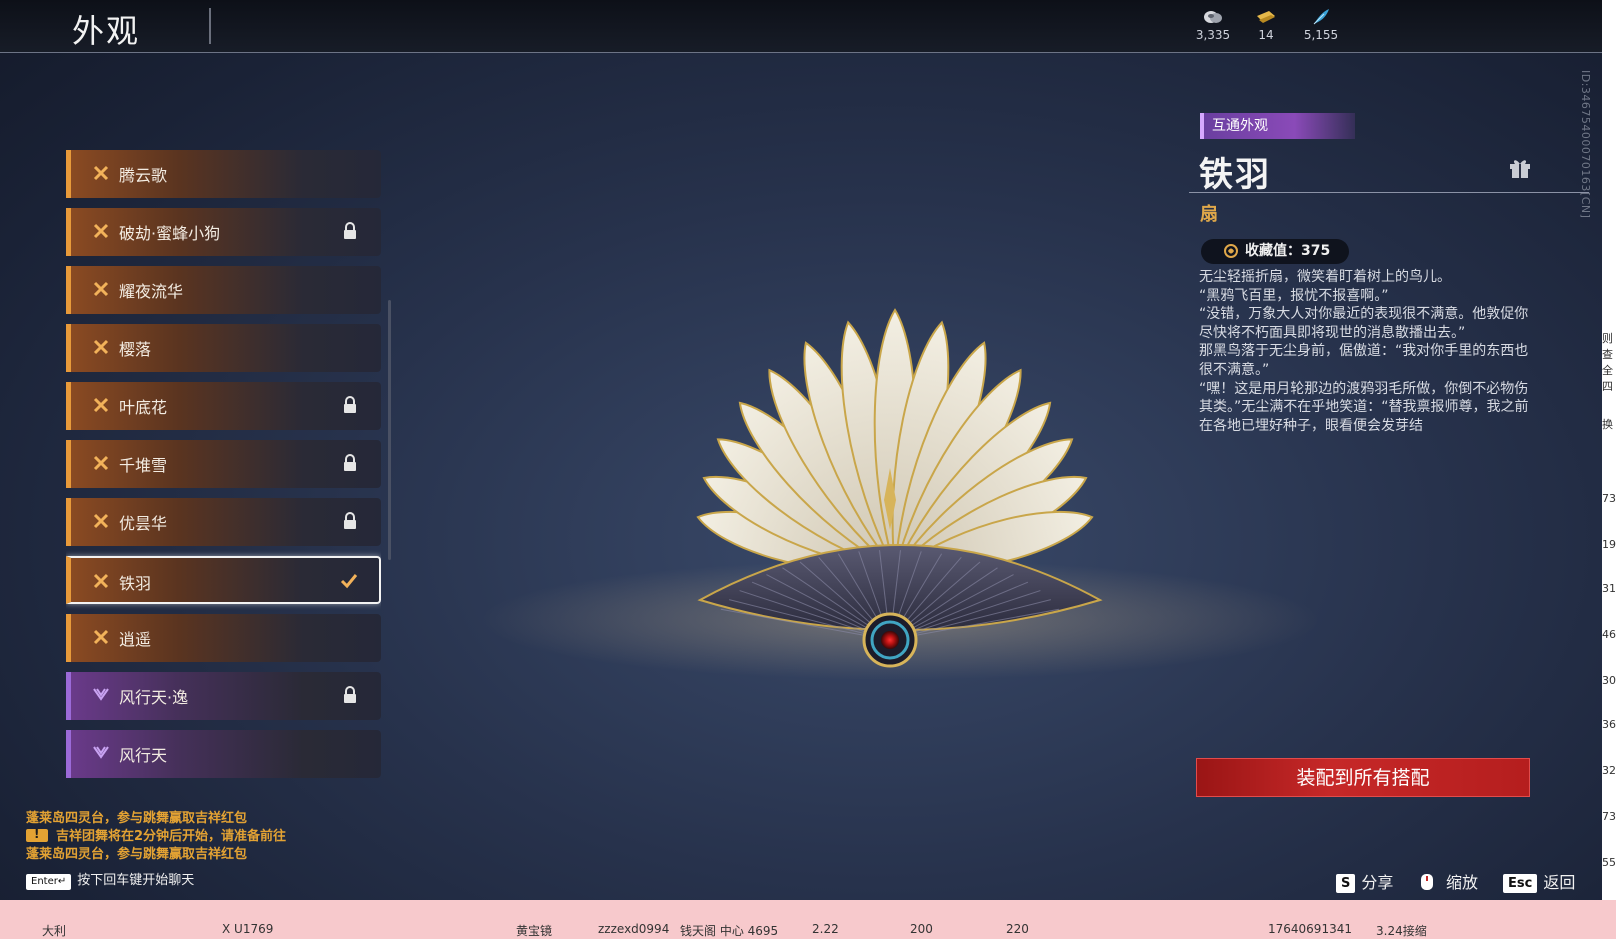 The height and width of the screenshot is (939, 1616). What do you see at coordinates (223, 522) in the screenshot?
I see `outfit-list-item: 优昙华` at bounding box center [223, 522].